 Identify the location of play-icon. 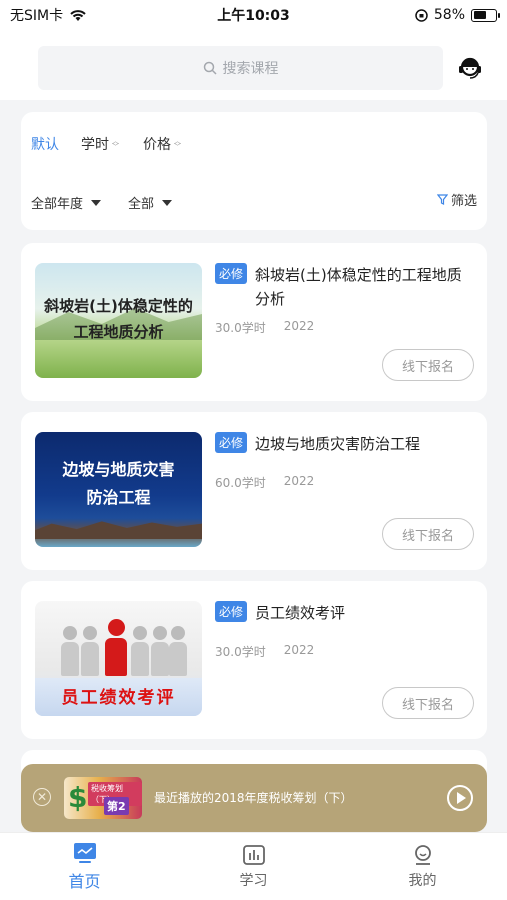
(460, 798).